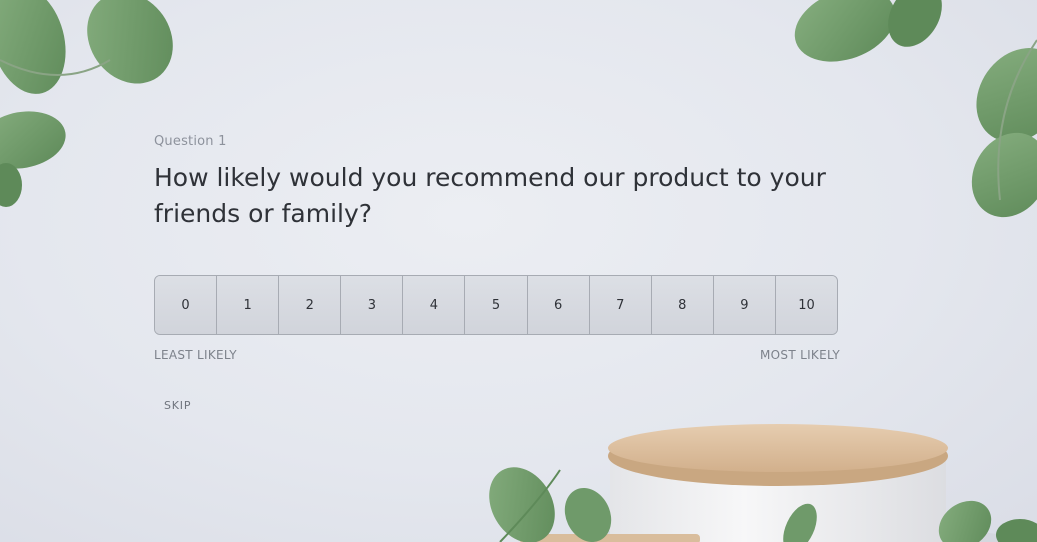 This screenshot has width=1037, height=542. I want to click on scale-labels: LEAST LIKELY MOST LIKELY, so click(497, 355).